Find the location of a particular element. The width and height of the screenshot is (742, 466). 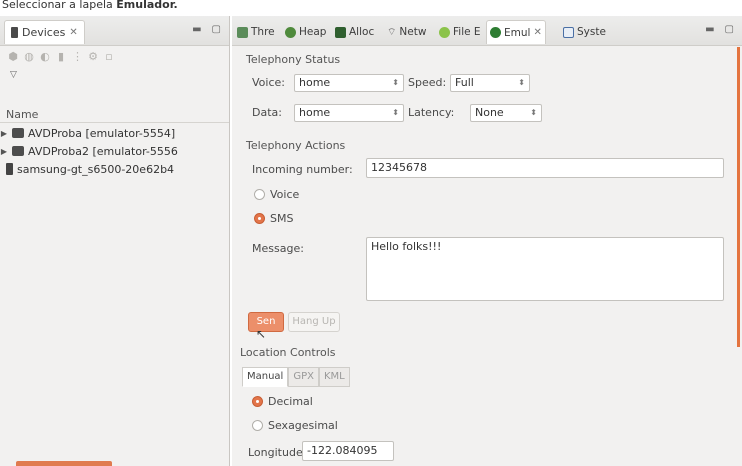

tab-emulator: Emul ✕ is located at coordinates (516, 32).